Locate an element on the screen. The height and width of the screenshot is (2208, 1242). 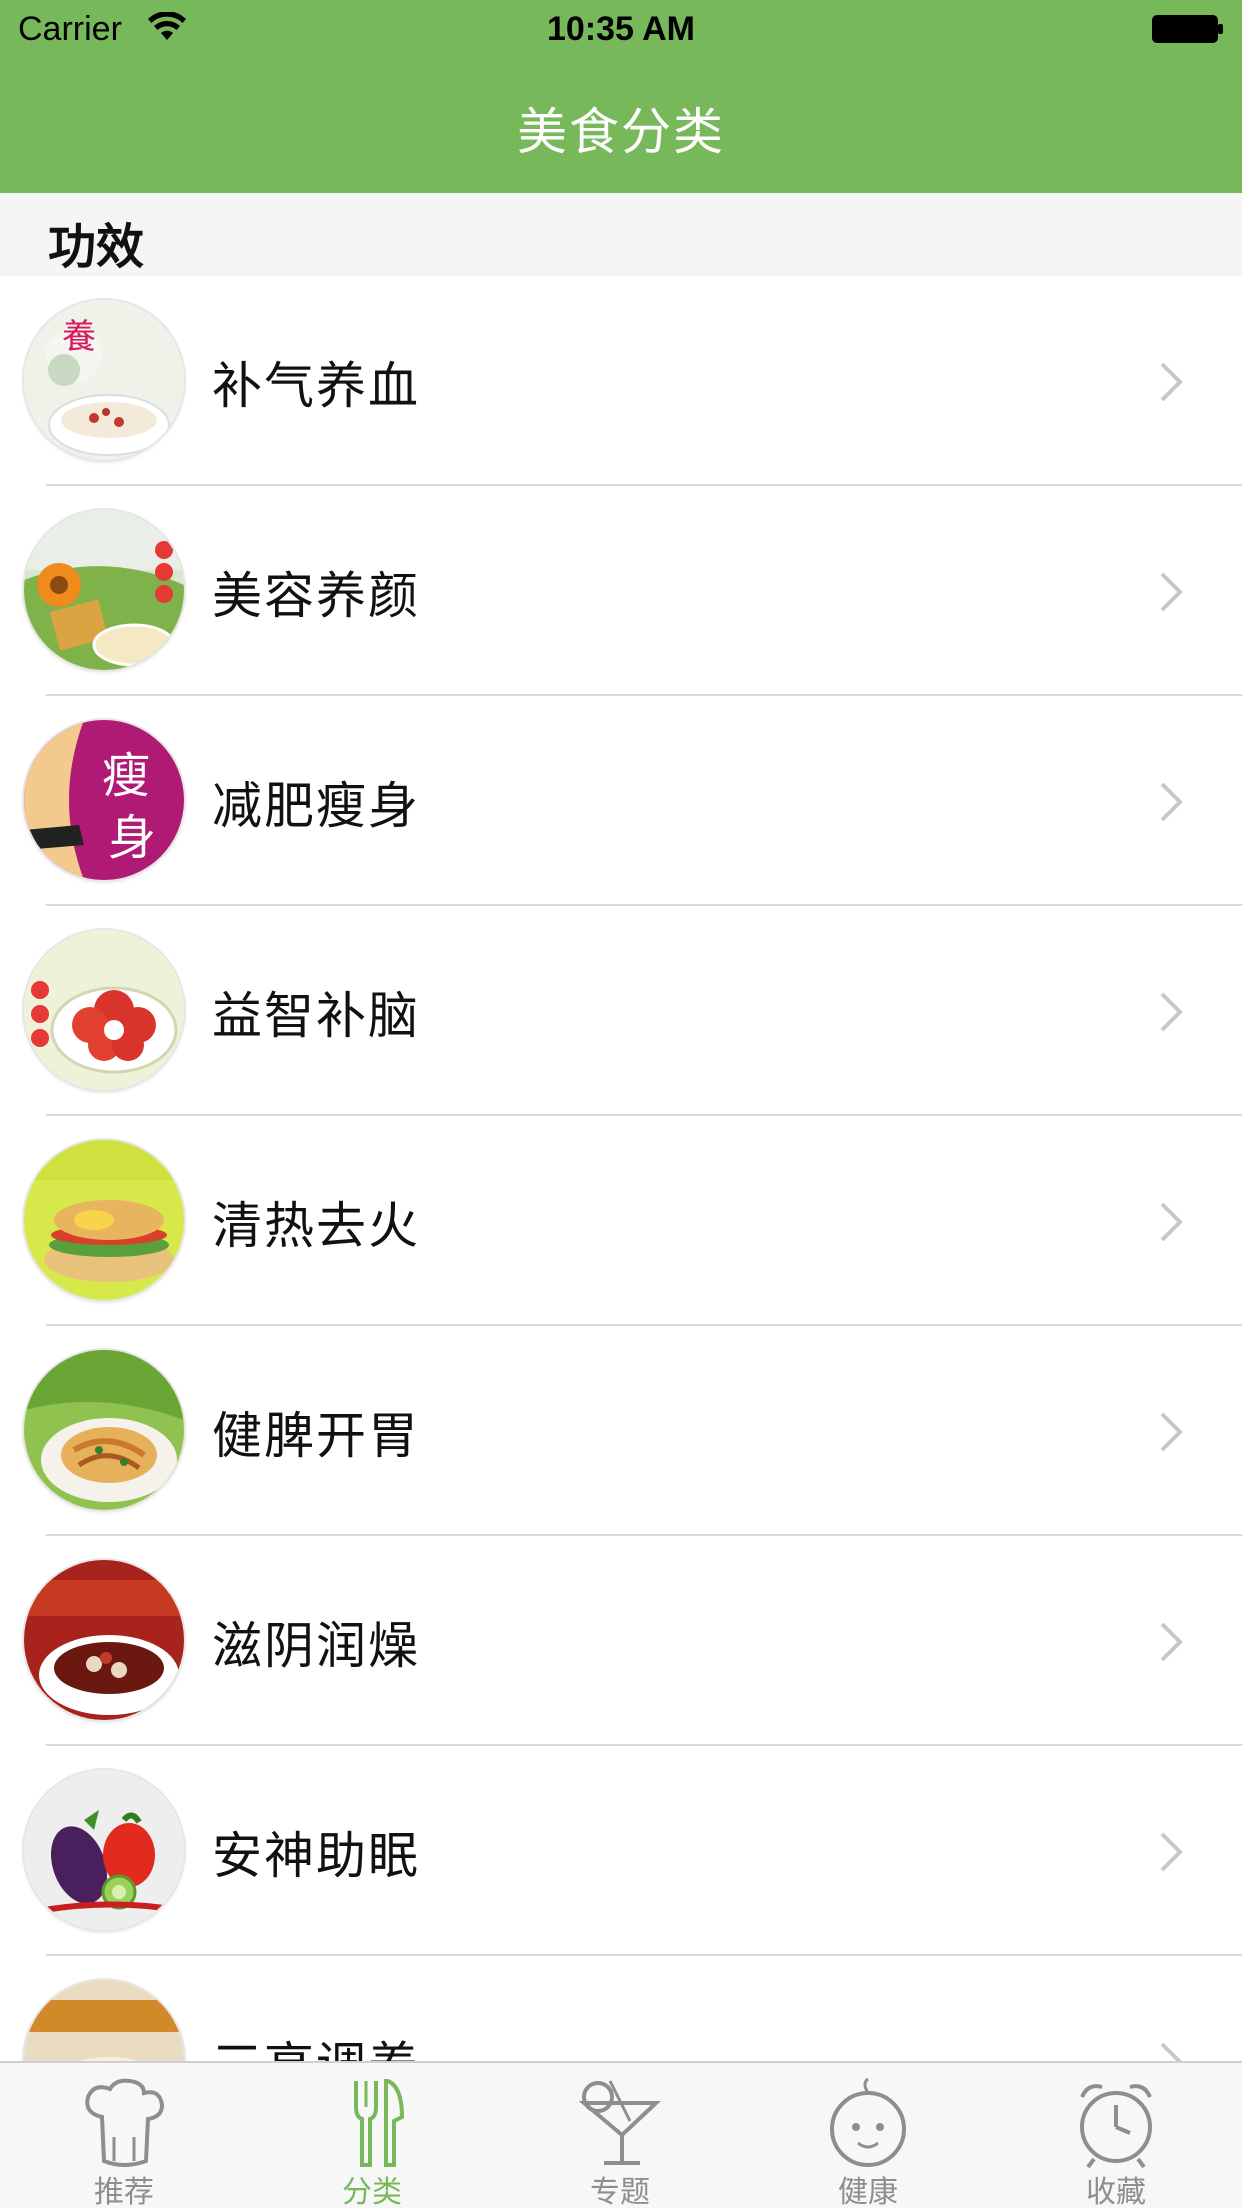
page-title: 美食分类 is located at coordinates (621, 132).